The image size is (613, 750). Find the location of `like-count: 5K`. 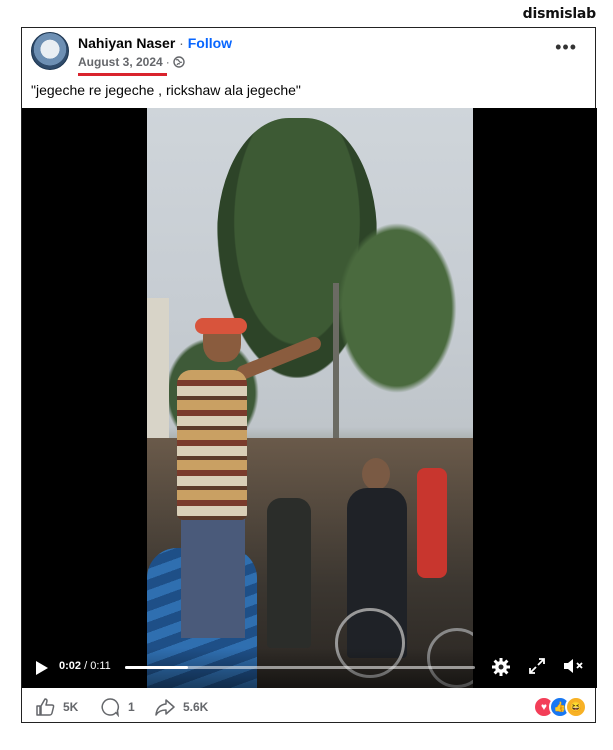

like-count: 5K is located at coordinates (71, 707).